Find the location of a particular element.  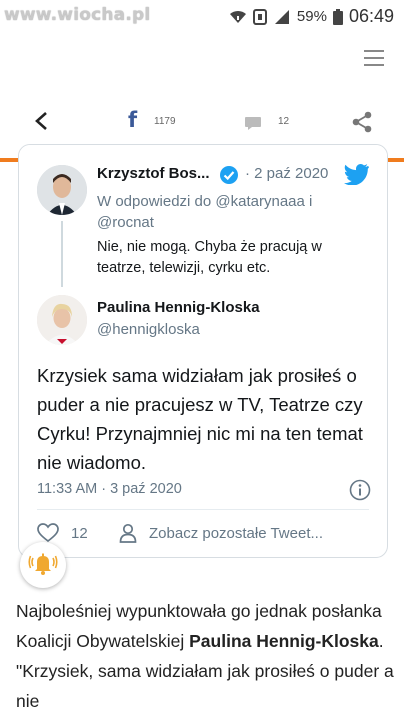

tweet-date: · 2 paź 2020 is located at coordinates (286, 173).